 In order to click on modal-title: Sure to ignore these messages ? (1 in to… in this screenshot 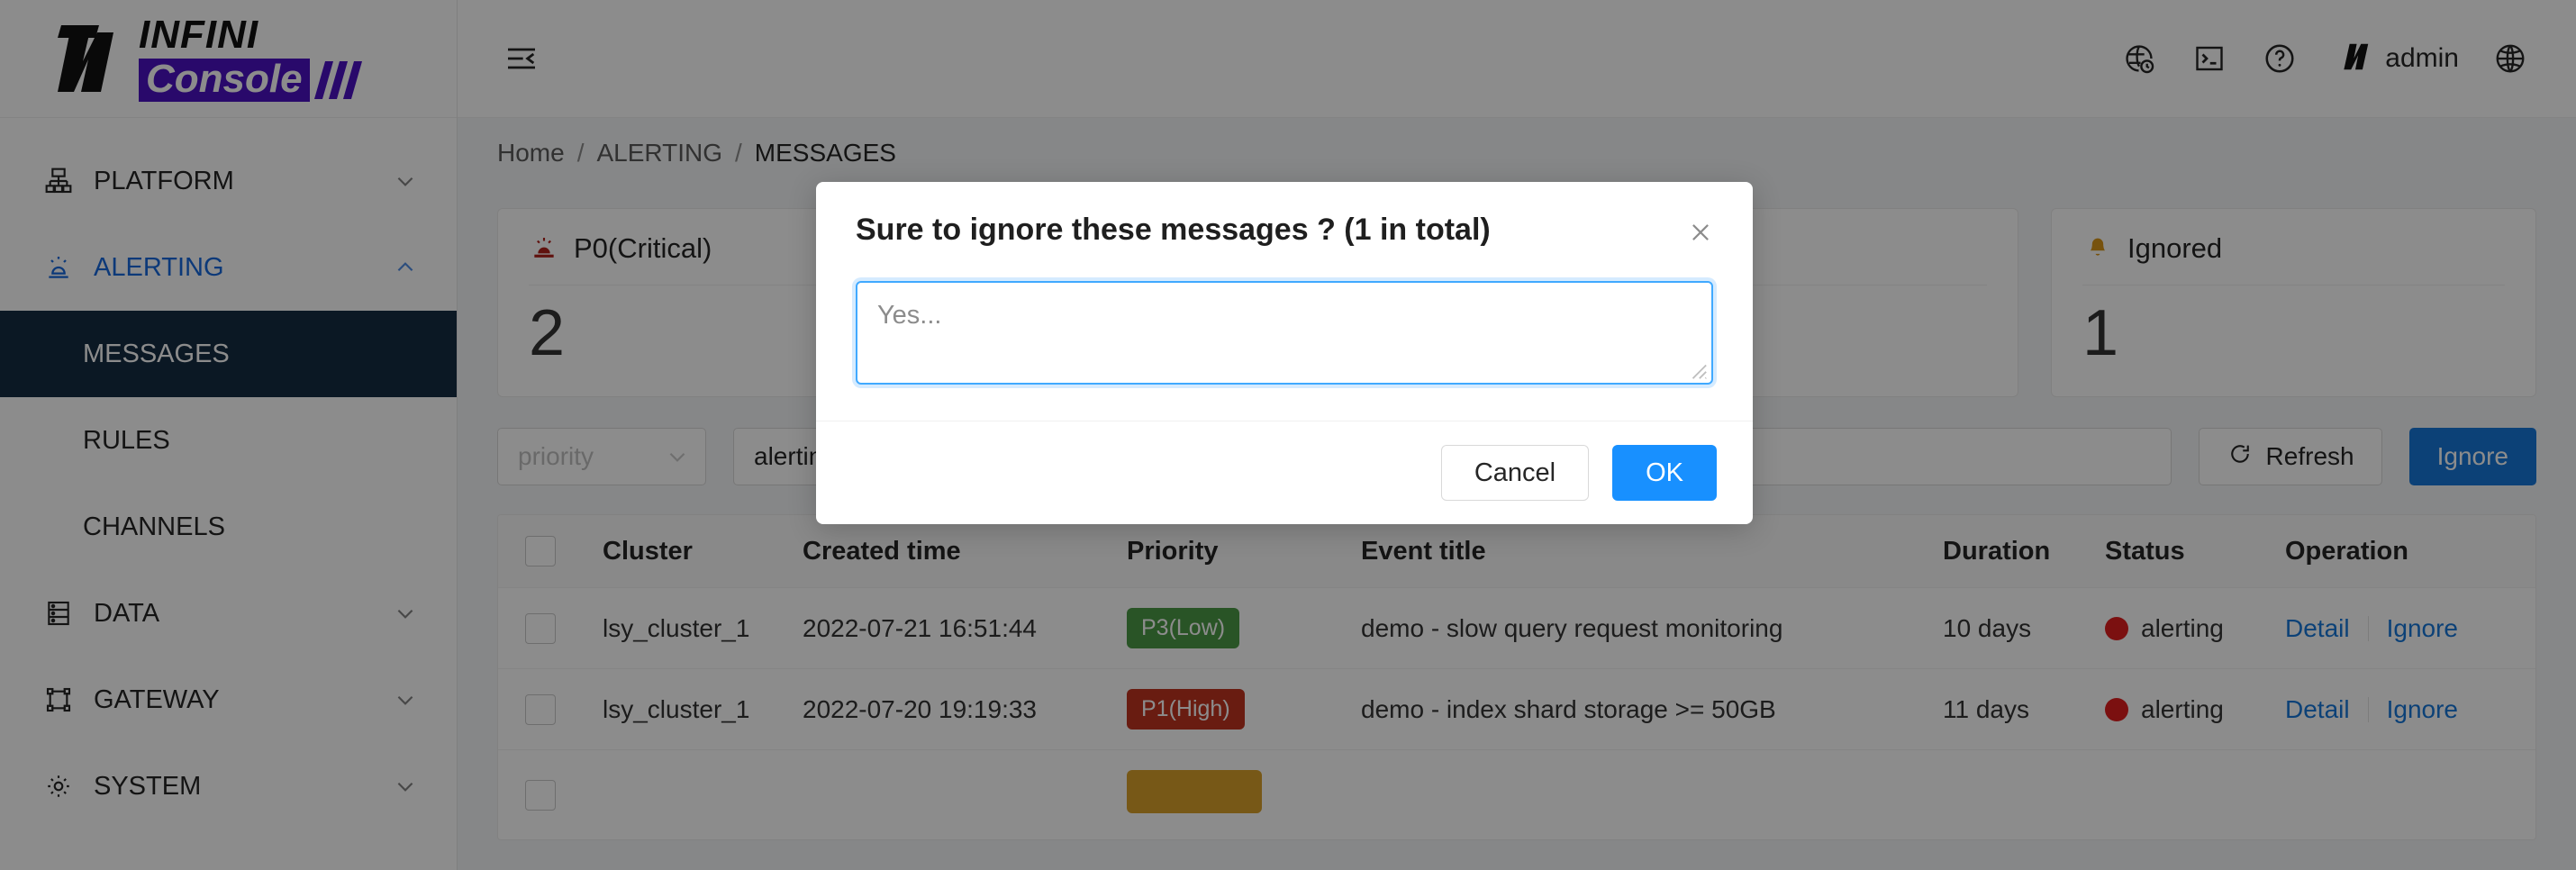, I will do `click(1173, 230)`.